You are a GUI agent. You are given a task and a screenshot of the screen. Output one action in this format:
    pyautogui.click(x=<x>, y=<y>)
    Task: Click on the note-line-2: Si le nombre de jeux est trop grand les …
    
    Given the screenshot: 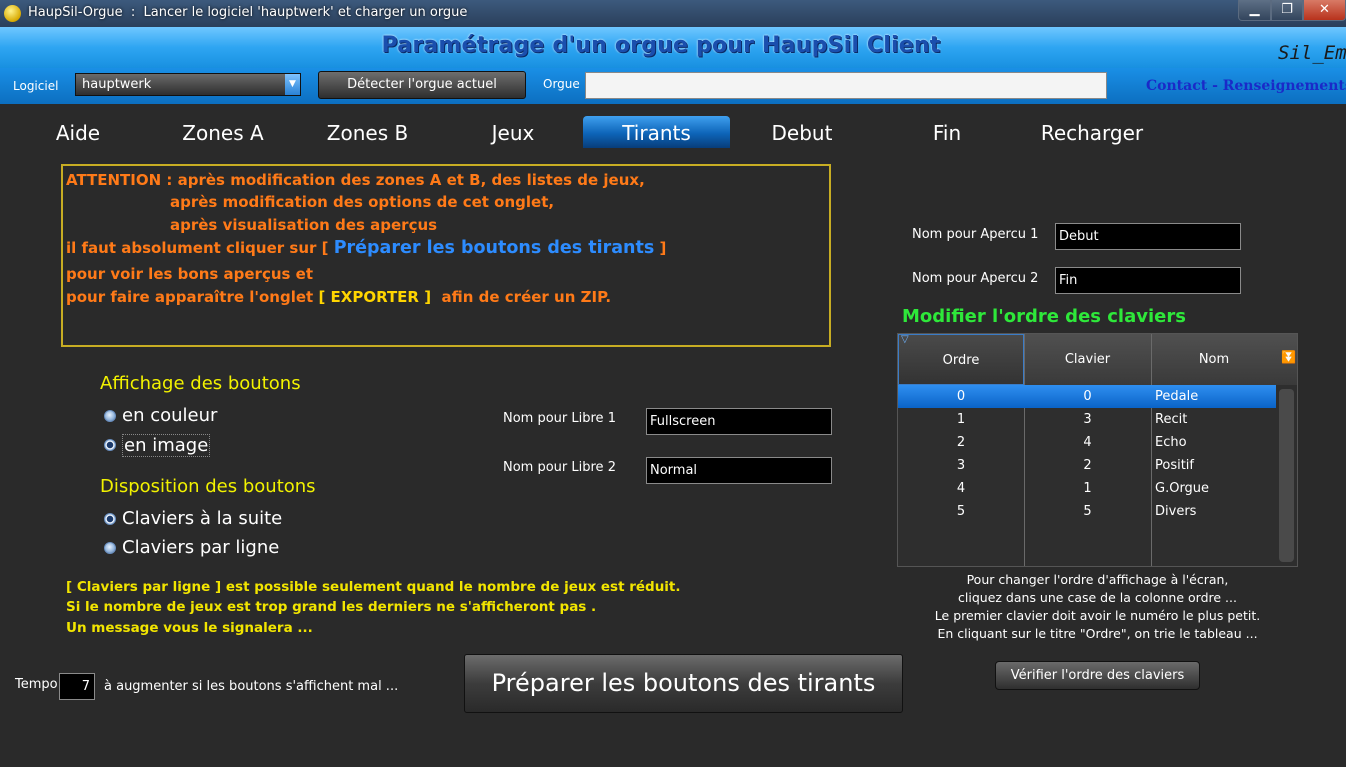 What is the action you would take?
    pyautogui.click(x=331, y=607)
    